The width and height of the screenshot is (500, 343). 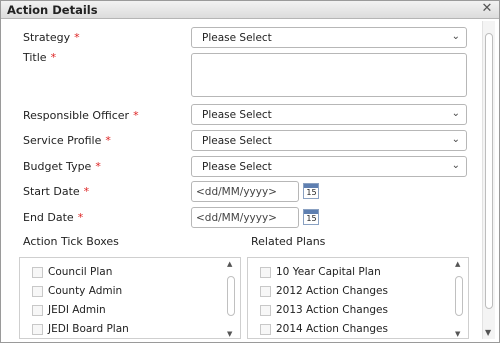 I want to click on responsible-officer-select: Please Select ⌄, so click(x=329, y=114).